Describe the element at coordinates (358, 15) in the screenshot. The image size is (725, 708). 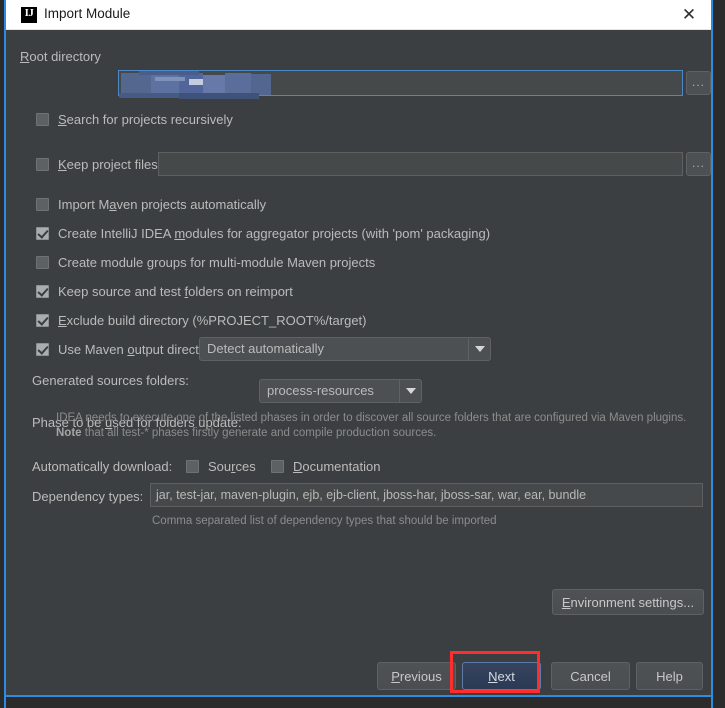
I see `title-bar: IJ Import Module ✕` at that location.